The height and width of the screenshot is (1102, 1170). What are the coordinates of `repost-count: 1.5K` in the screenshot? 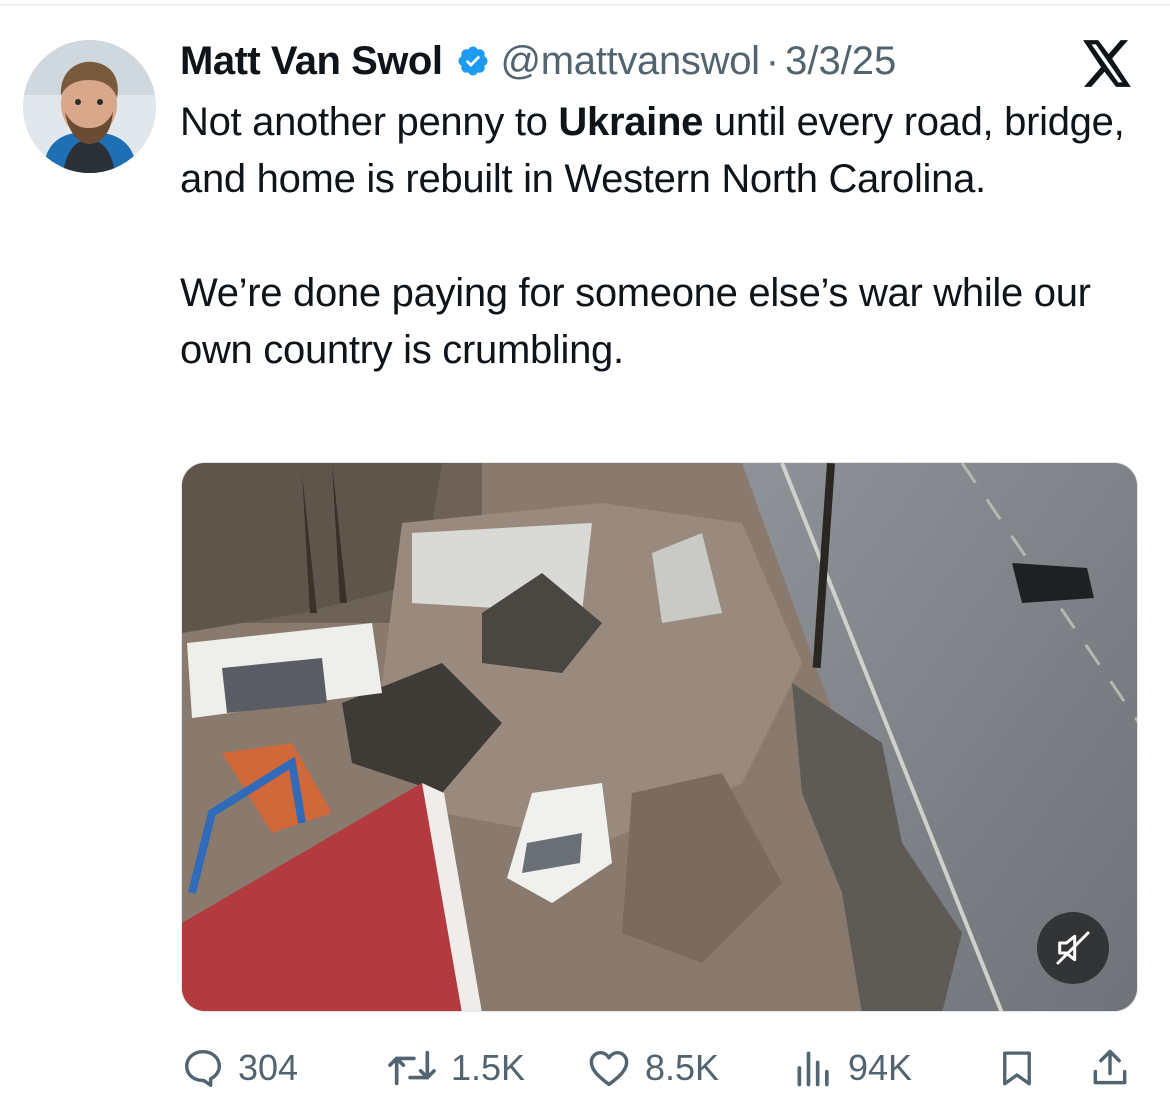 It's located at (488, 1067).